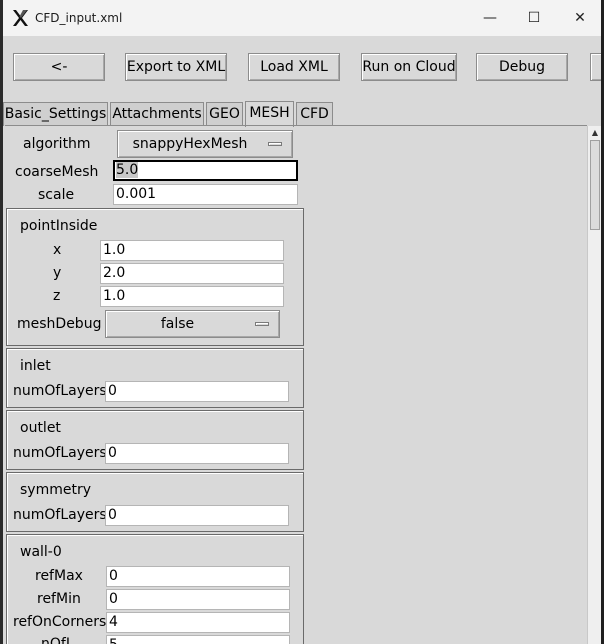  Describe the element at coordinates (197, 391) in the screenshot. I see `inlet-layers-input: 0` at that location.